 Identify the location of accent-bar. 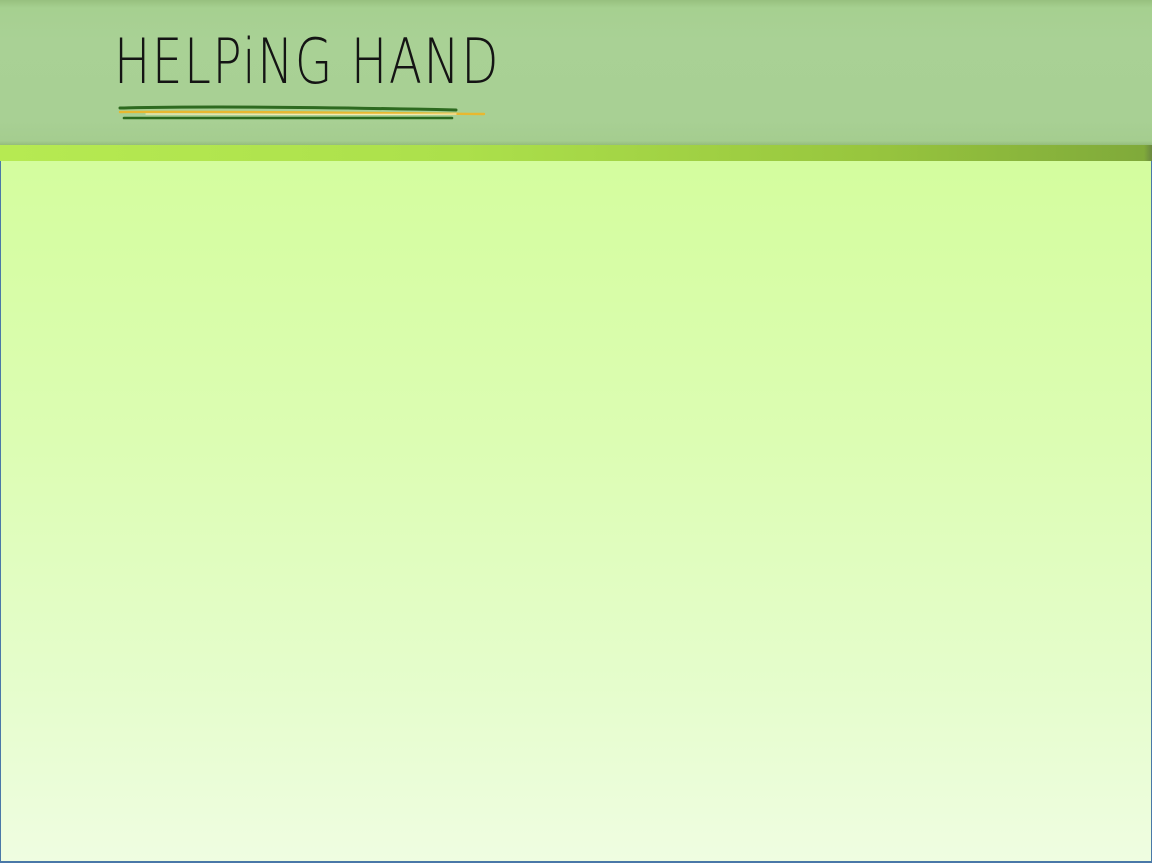
(576, 153).